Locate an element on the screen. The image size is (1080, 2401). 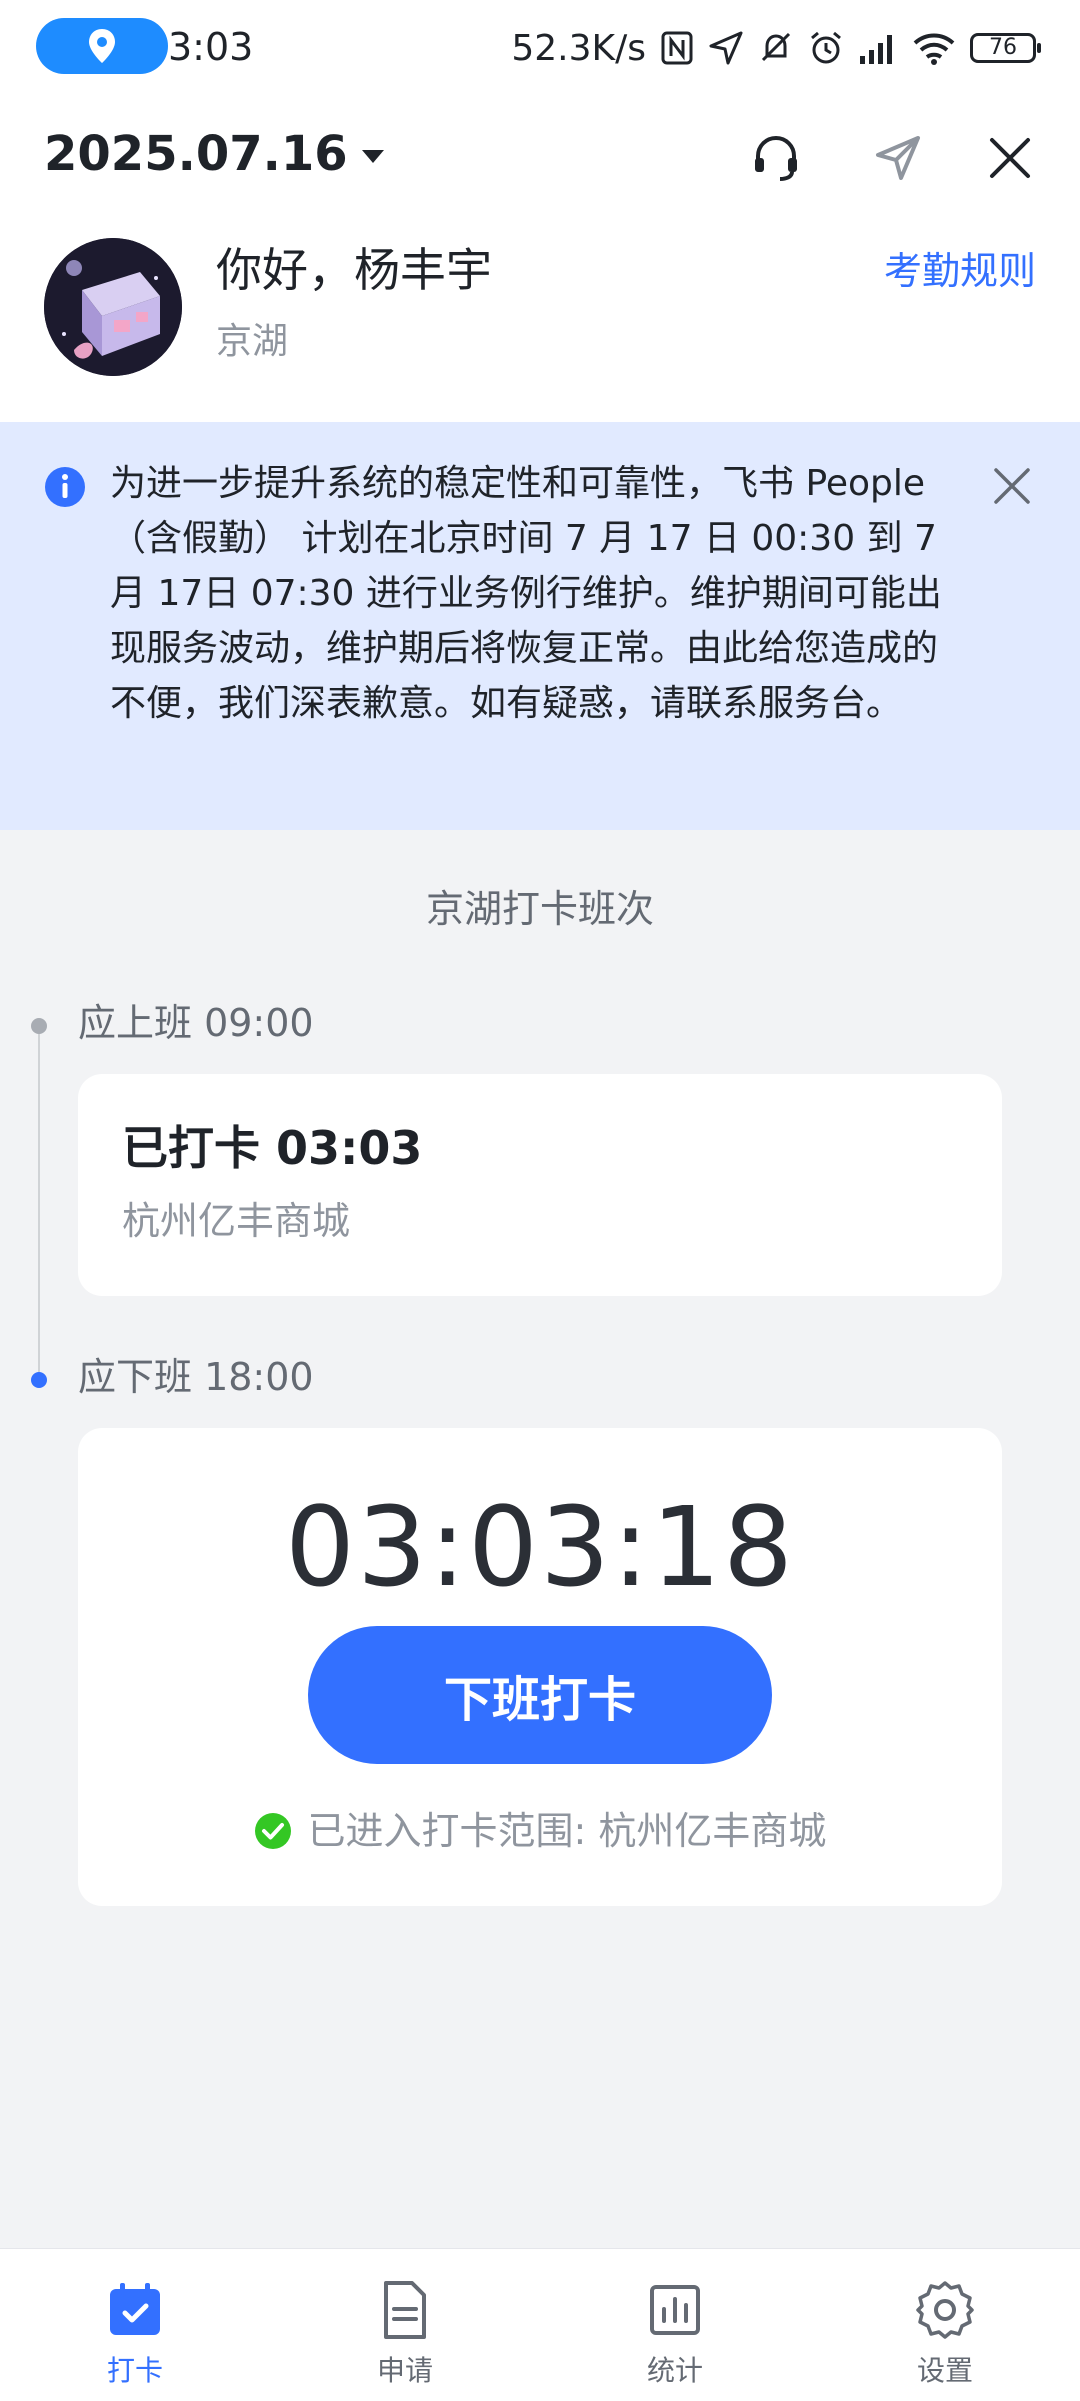
alarm-icon is located at coordinates (826, 47).